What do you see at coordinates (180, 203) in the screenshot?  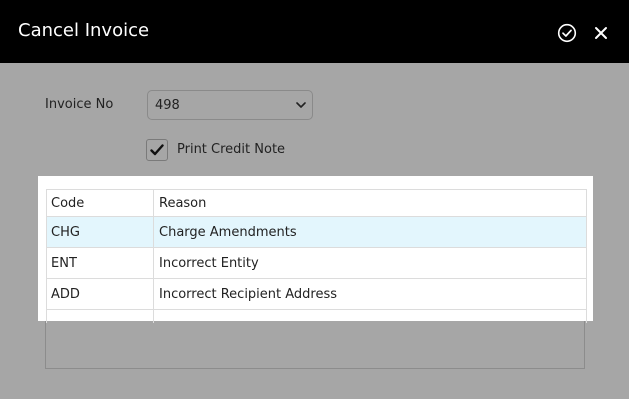 I see `column-header-reason: Reason` at bounding box center [180, 203].